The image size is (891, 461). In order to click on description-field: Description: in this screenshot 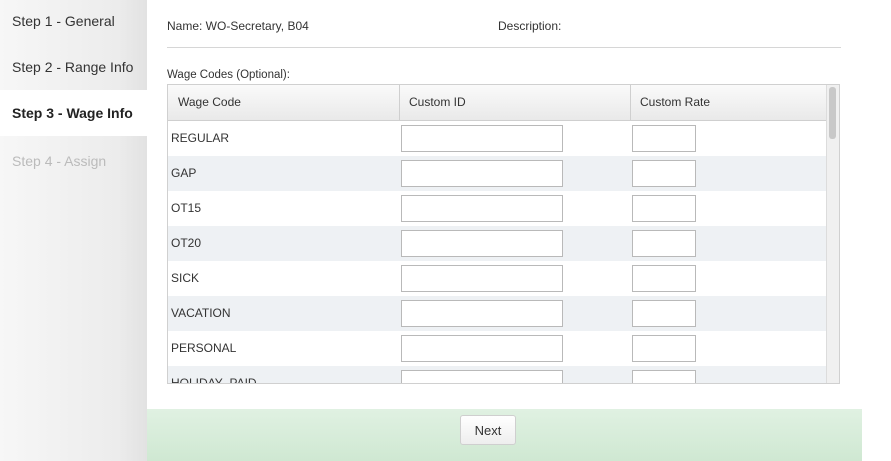, I will do `click(530, 26)`.